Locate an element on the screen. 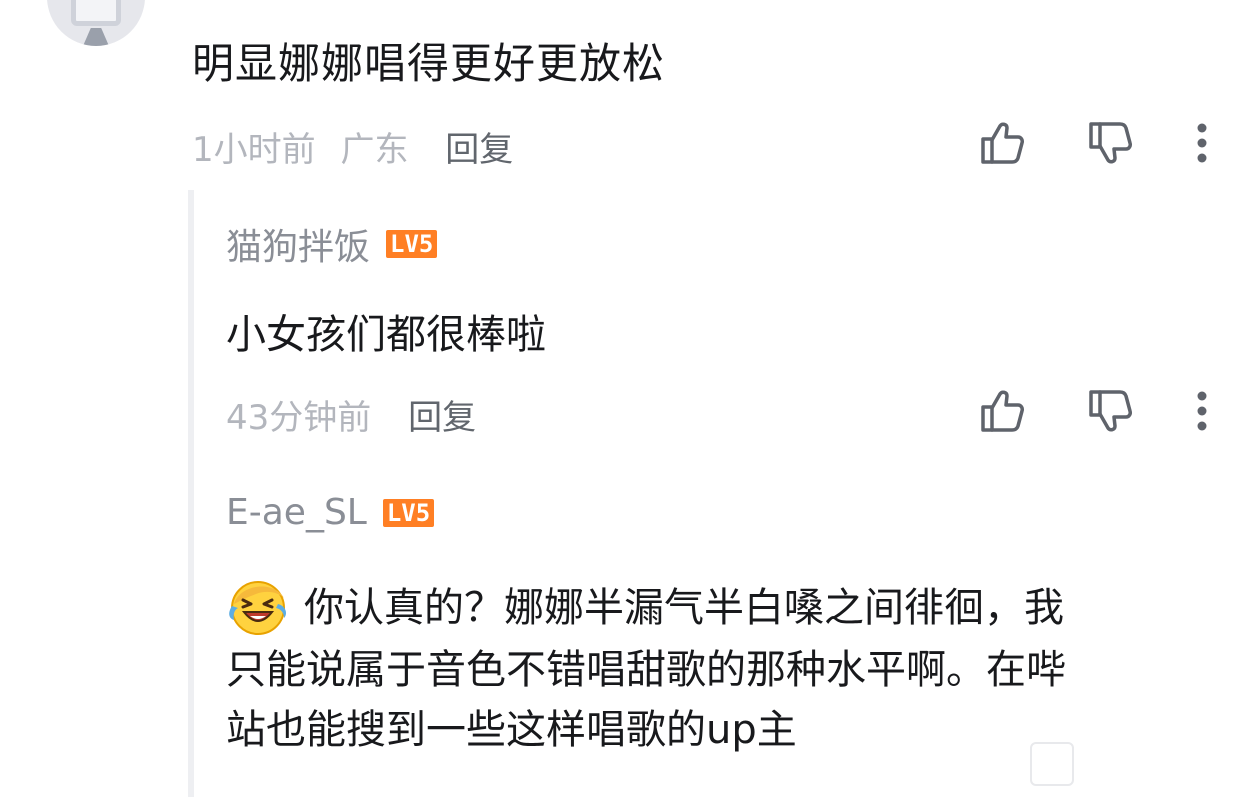  reply-meta: 43分钟前 回复 is located at coordinates (351, 414).